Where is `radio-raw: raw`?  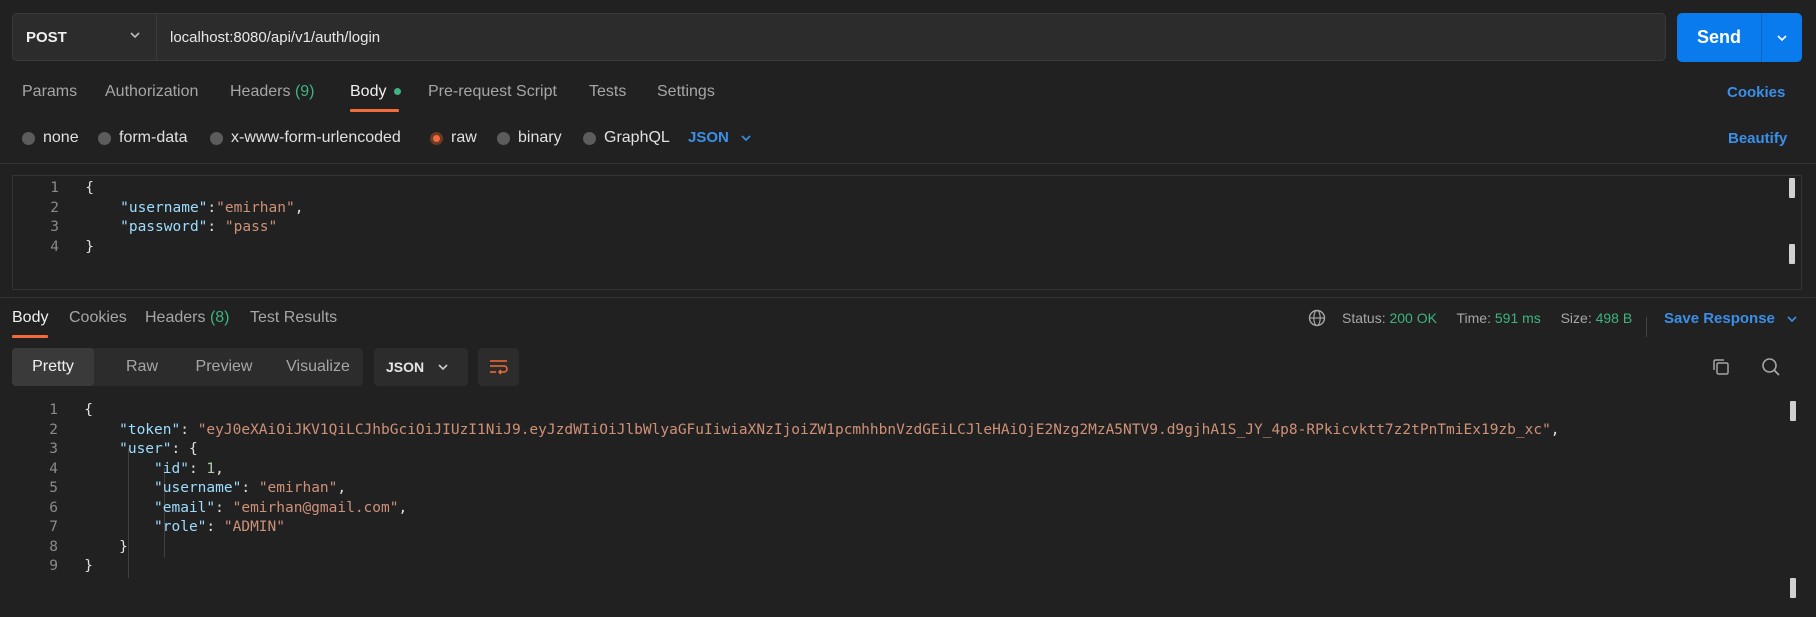
radio-raw: raw is located at coordinates (453, 138).